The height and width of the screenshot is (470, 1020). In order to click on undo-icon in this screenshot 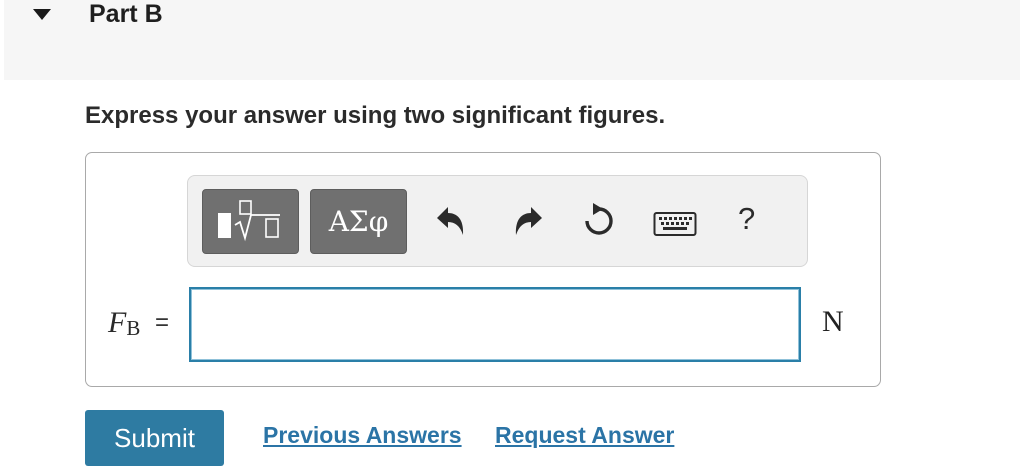, I will do `click(451, 221)`.